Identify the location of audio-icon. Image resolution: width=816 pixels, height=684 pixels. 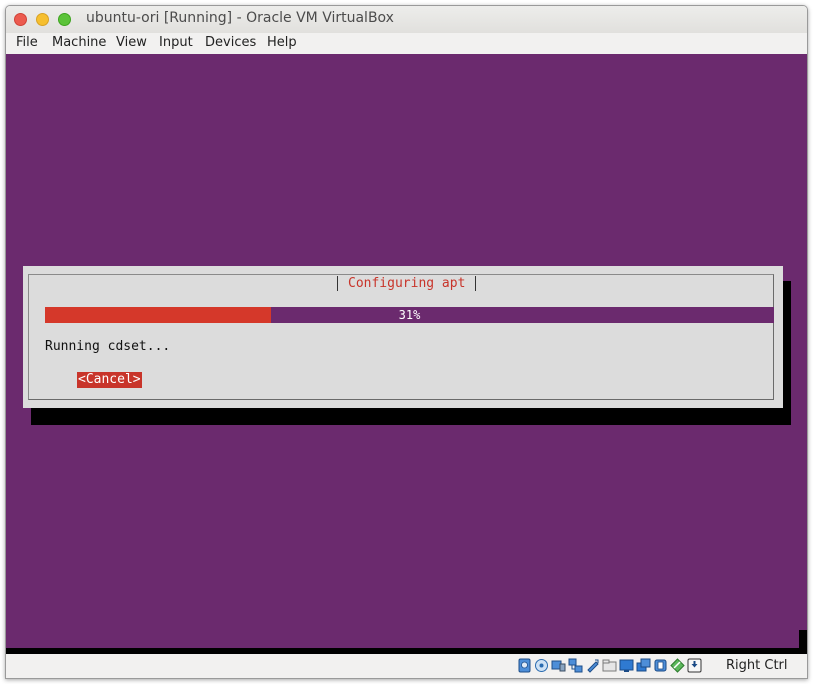
(558, 665).